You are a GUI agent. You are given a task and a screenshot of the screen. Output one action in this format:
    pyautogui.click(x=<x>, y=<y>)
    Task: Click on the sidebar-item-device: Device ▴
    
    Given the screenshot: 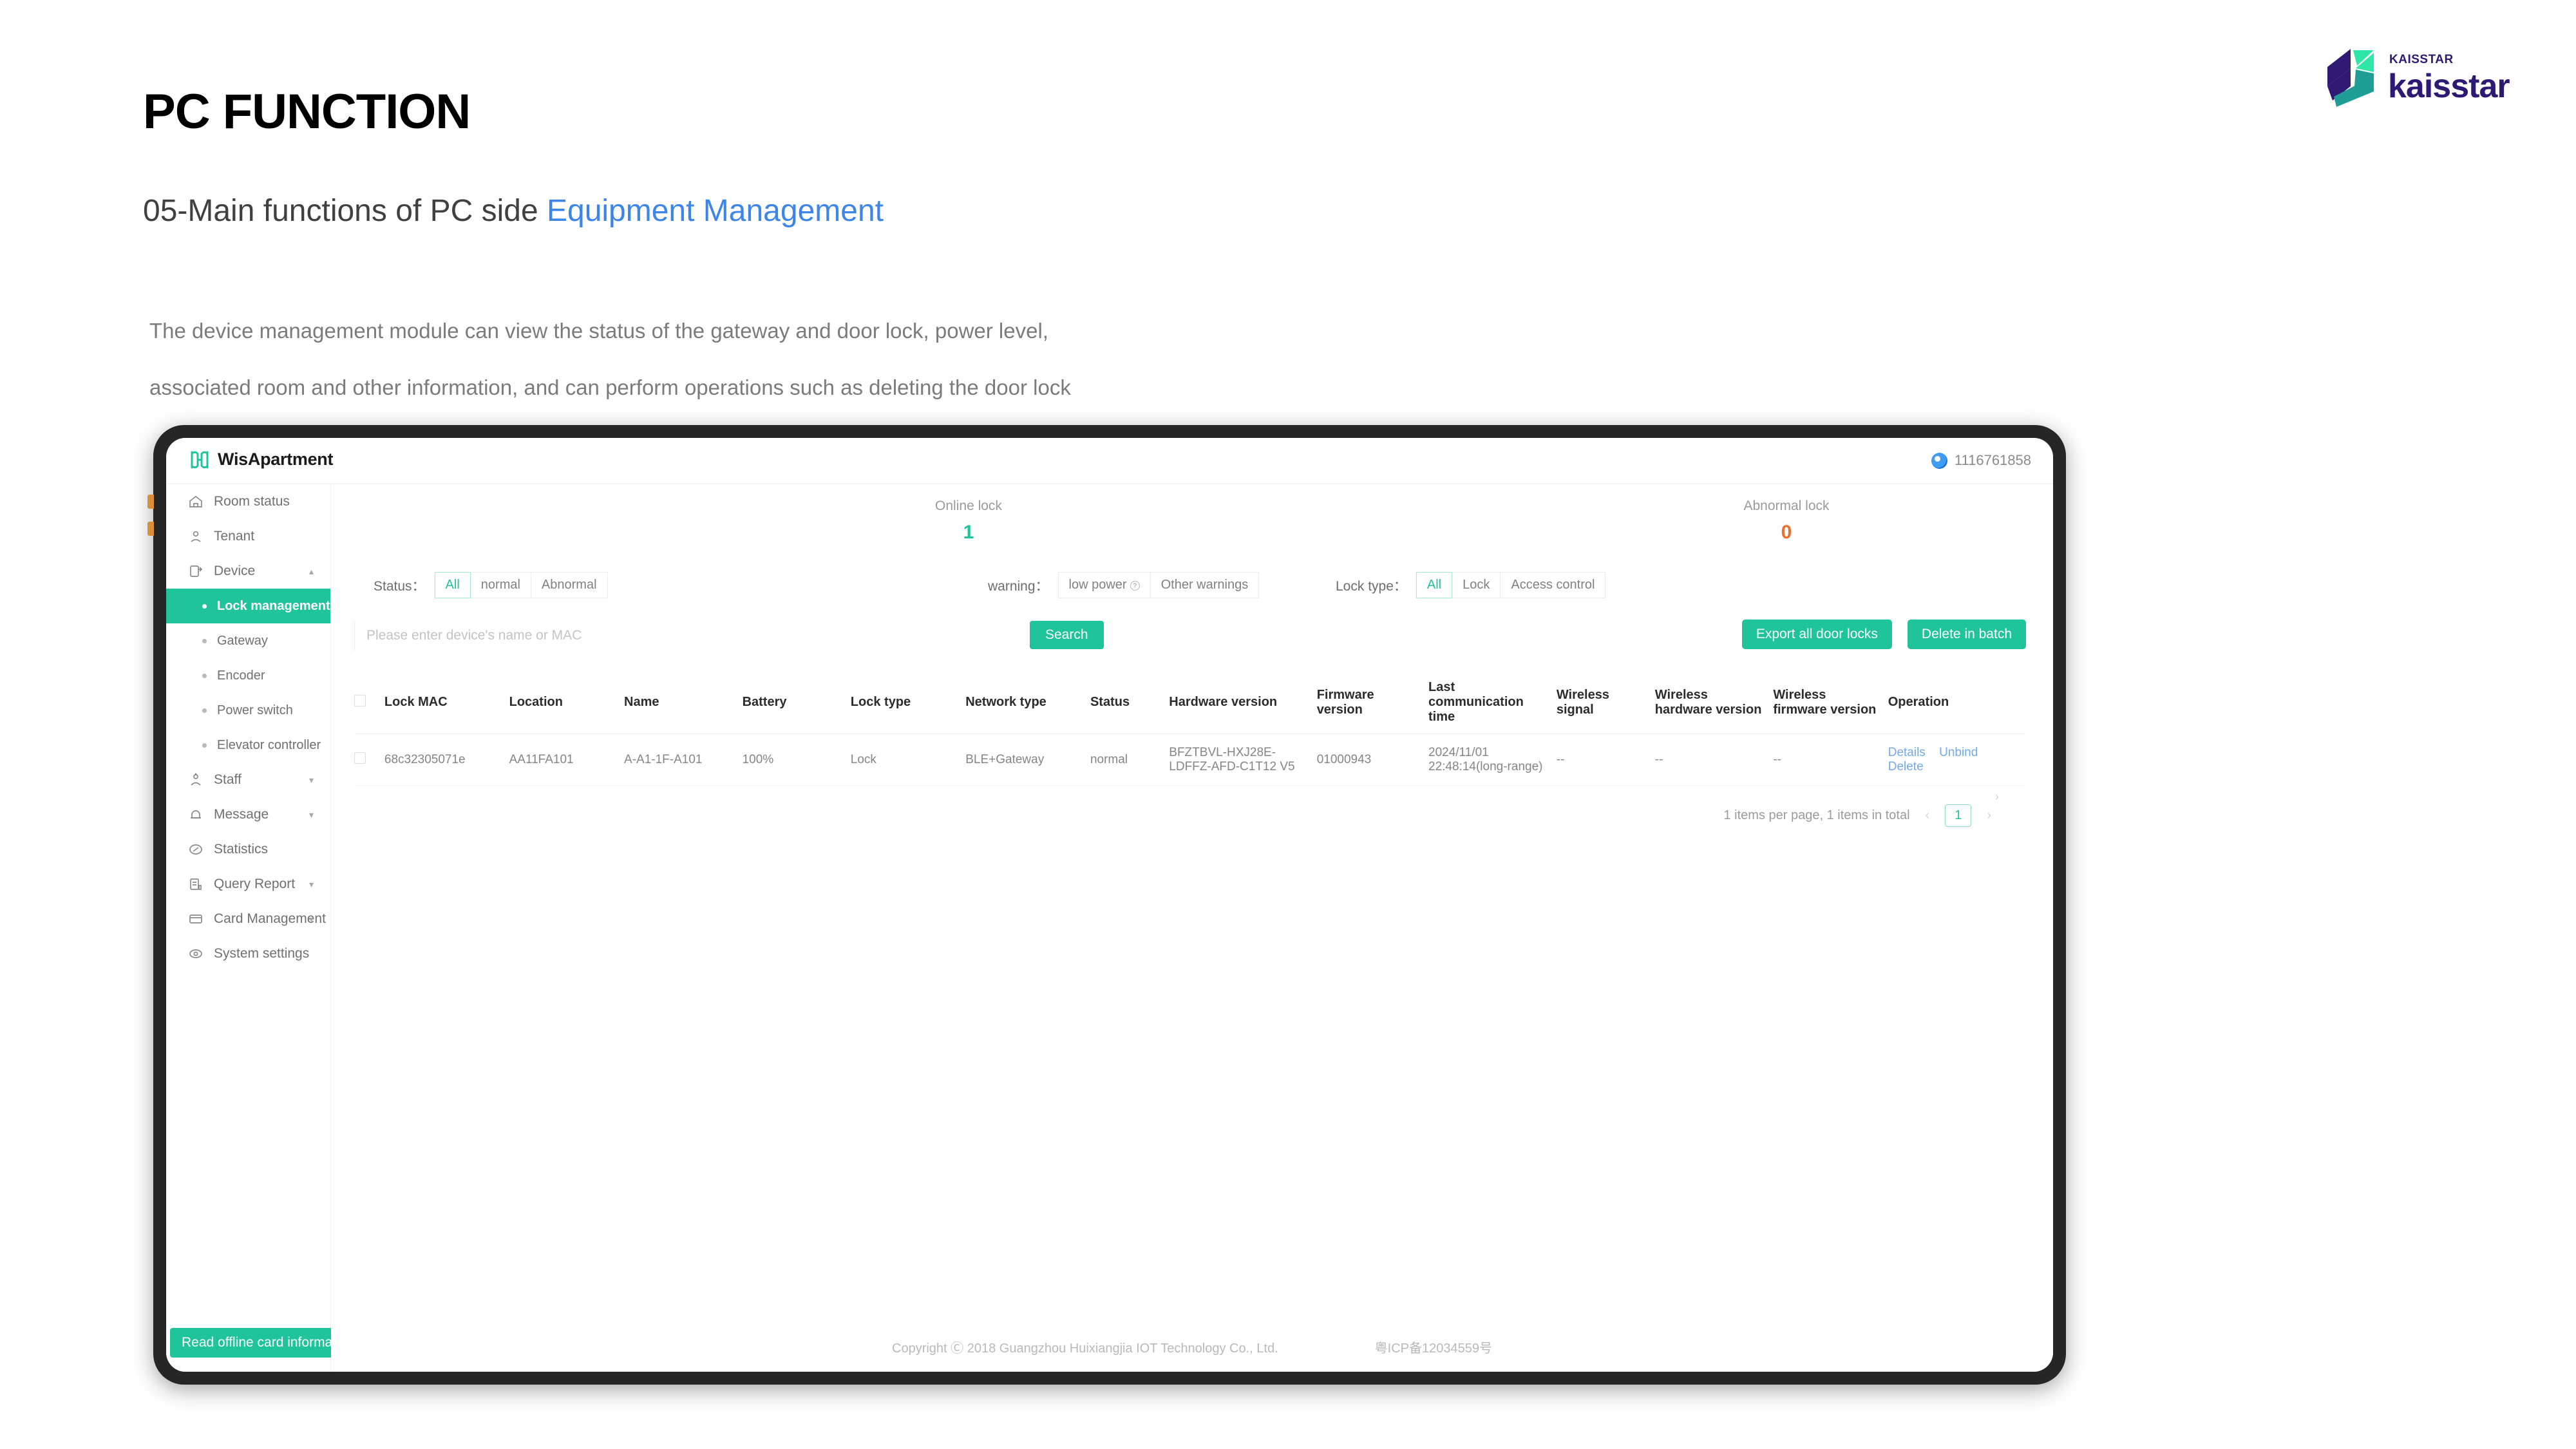 What is the action you would take?
    pyautogui.click(x=248, y=571)
    